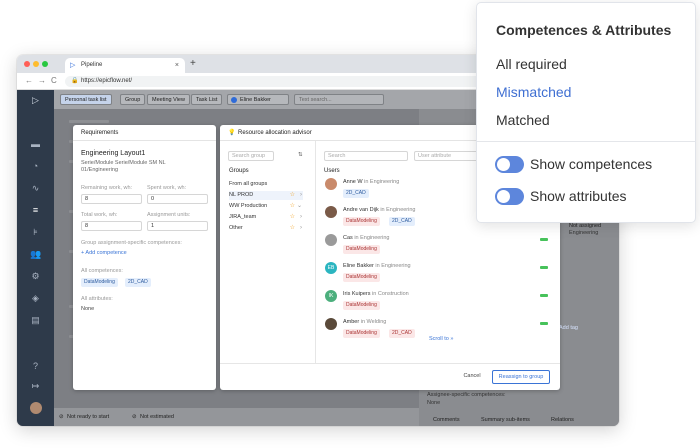 The width and height of the screenshot is (700, 448). What do you see at coordinates (251, 156) in the screenshot?
I see `search-group-input: Search group` at bounding box center [251, 156].